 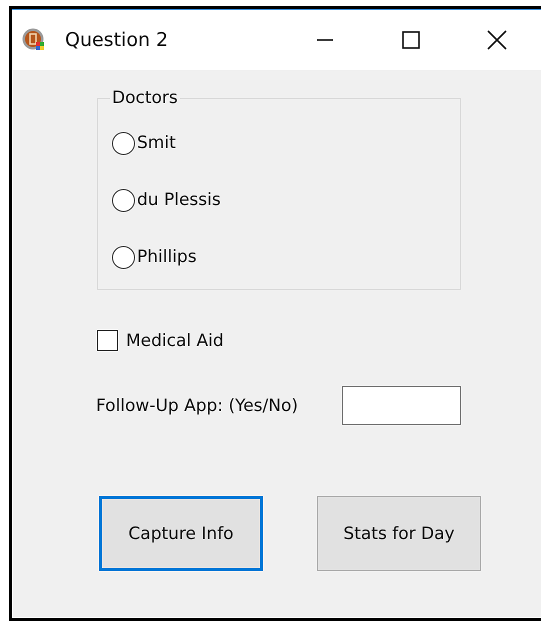 What do you see at coordinates (399, 533) in the screenshot?
I see `action-button: Stats for Day` at bounding box center [399, 533].